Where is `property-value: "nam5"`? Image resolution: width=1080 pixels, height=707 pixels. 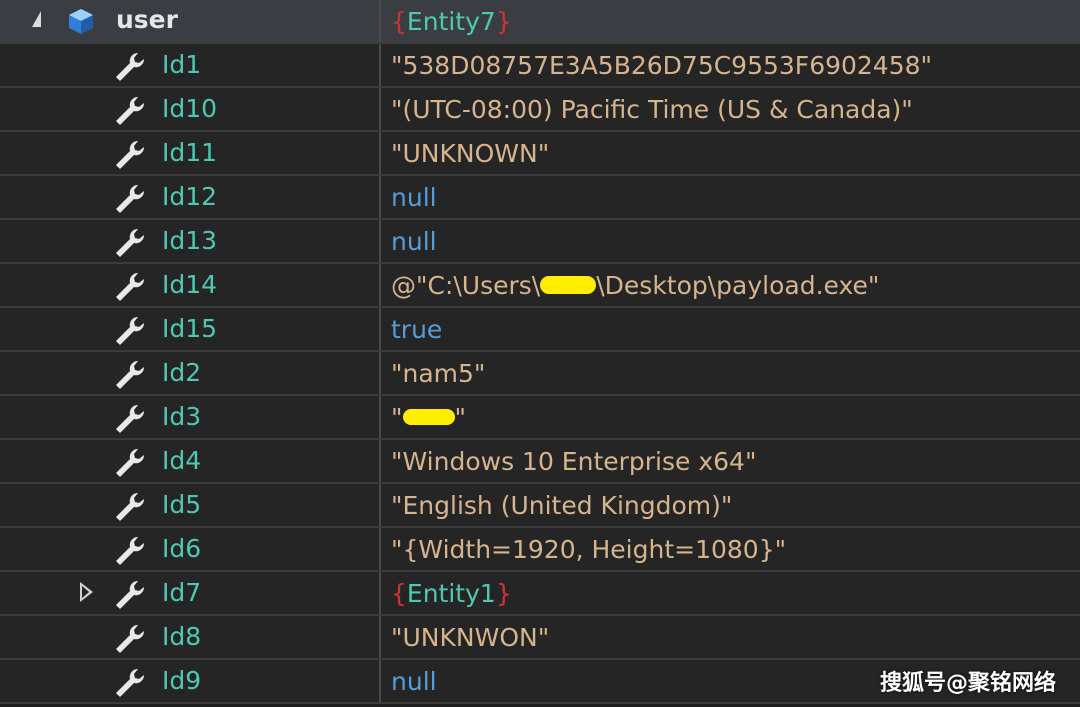
property-value: "nam5" is located at coordinates (438, 373).